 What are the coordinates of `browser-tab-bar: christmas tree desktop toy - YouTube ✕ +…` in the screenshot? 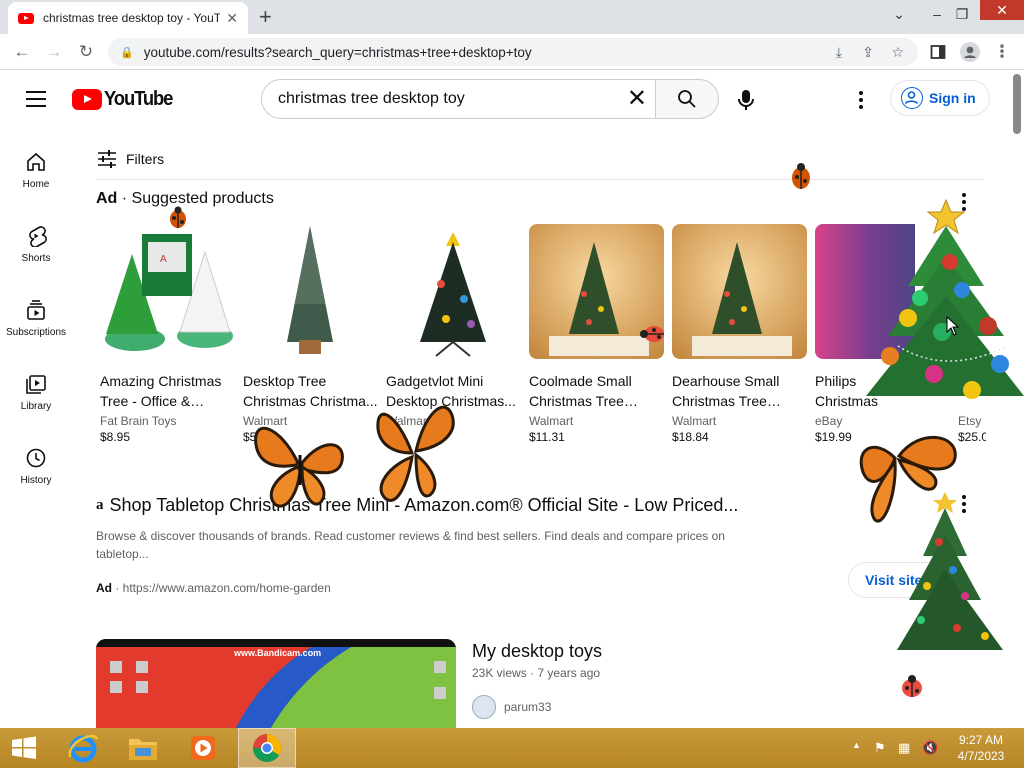 It's located at (512, 17).